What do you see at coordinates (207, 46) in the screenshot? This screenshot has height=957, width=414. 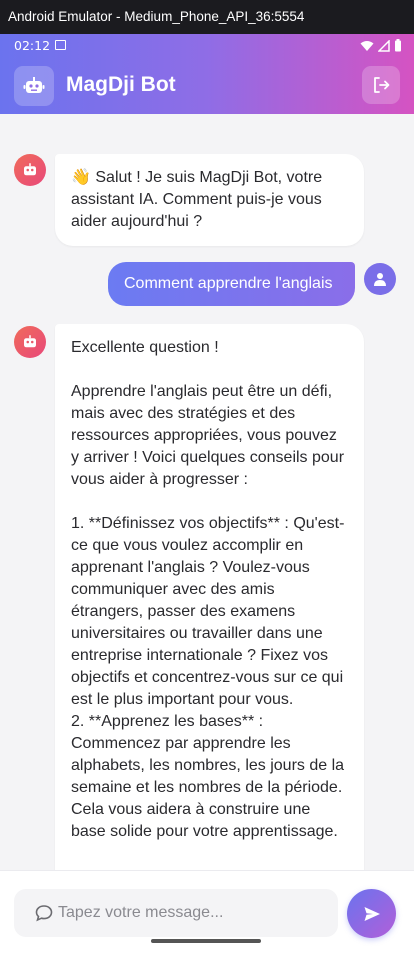 I see `status-bar: 02:12` at bounding box center [207, 46].